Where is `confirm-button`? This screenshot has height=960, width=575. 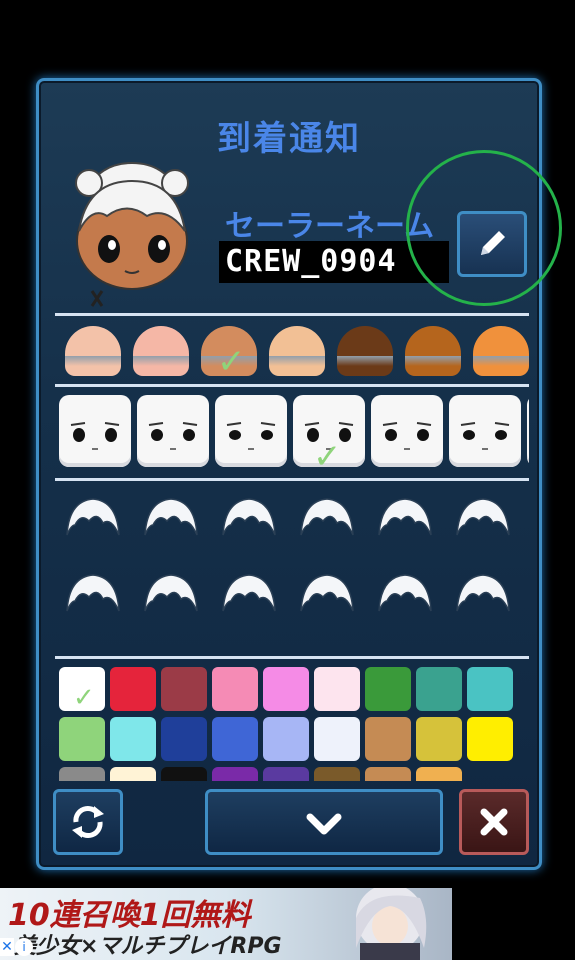 confirm-button is located at coordinates (324, 822).